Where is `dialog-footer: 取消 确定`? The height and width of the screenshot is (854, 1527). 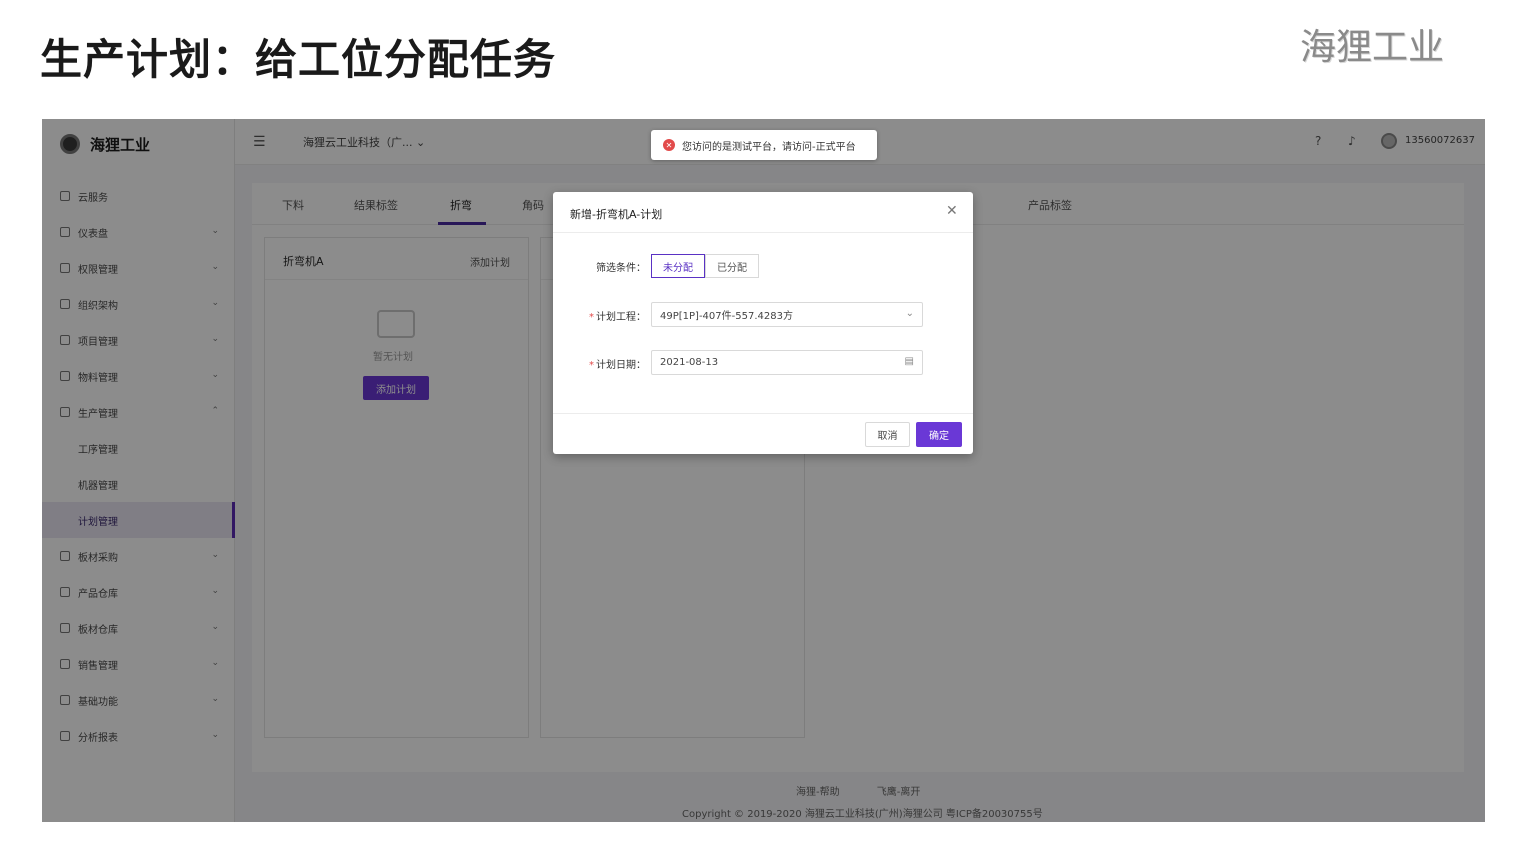 dialog-footer: 取消 确定 is located at coordinates (763, 433).